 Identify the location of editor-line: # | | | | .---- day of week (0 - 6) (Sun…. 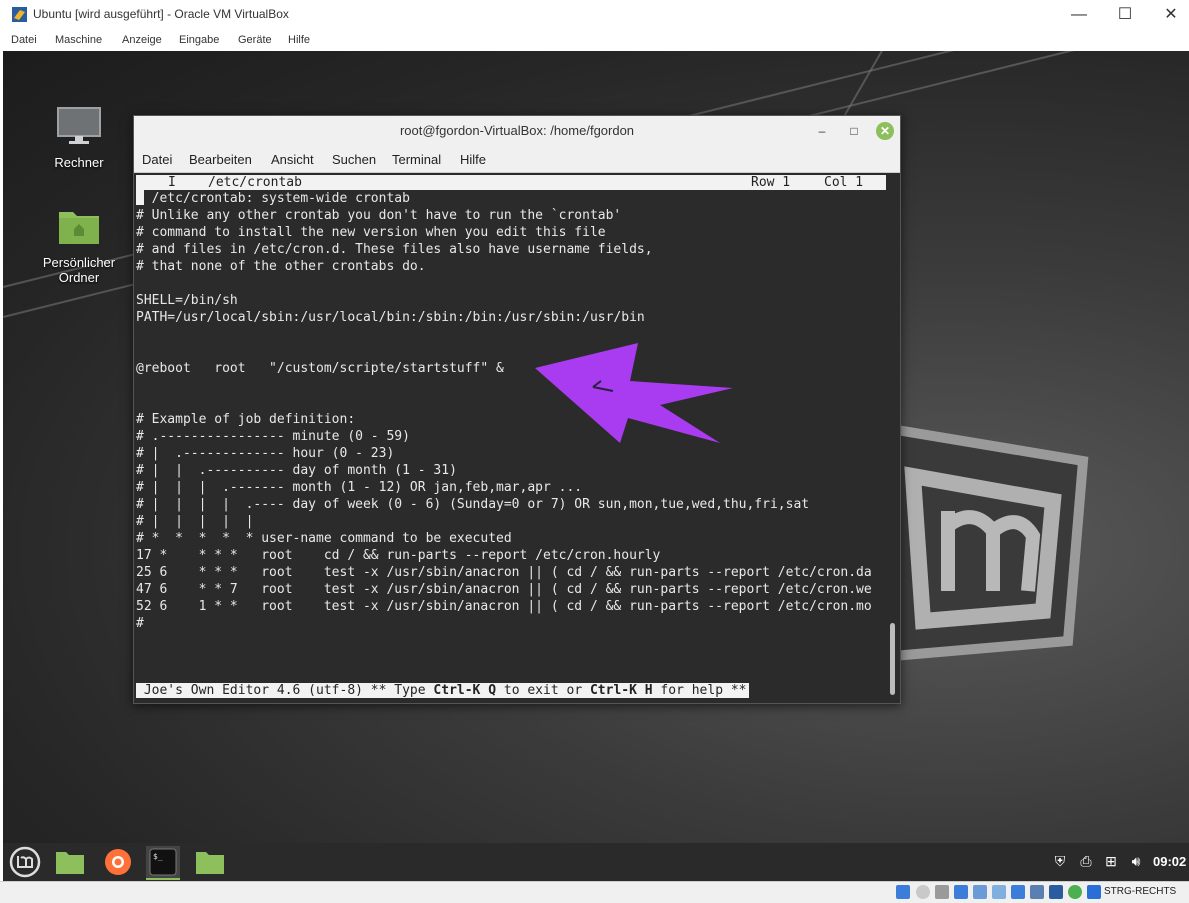
(473, 504).